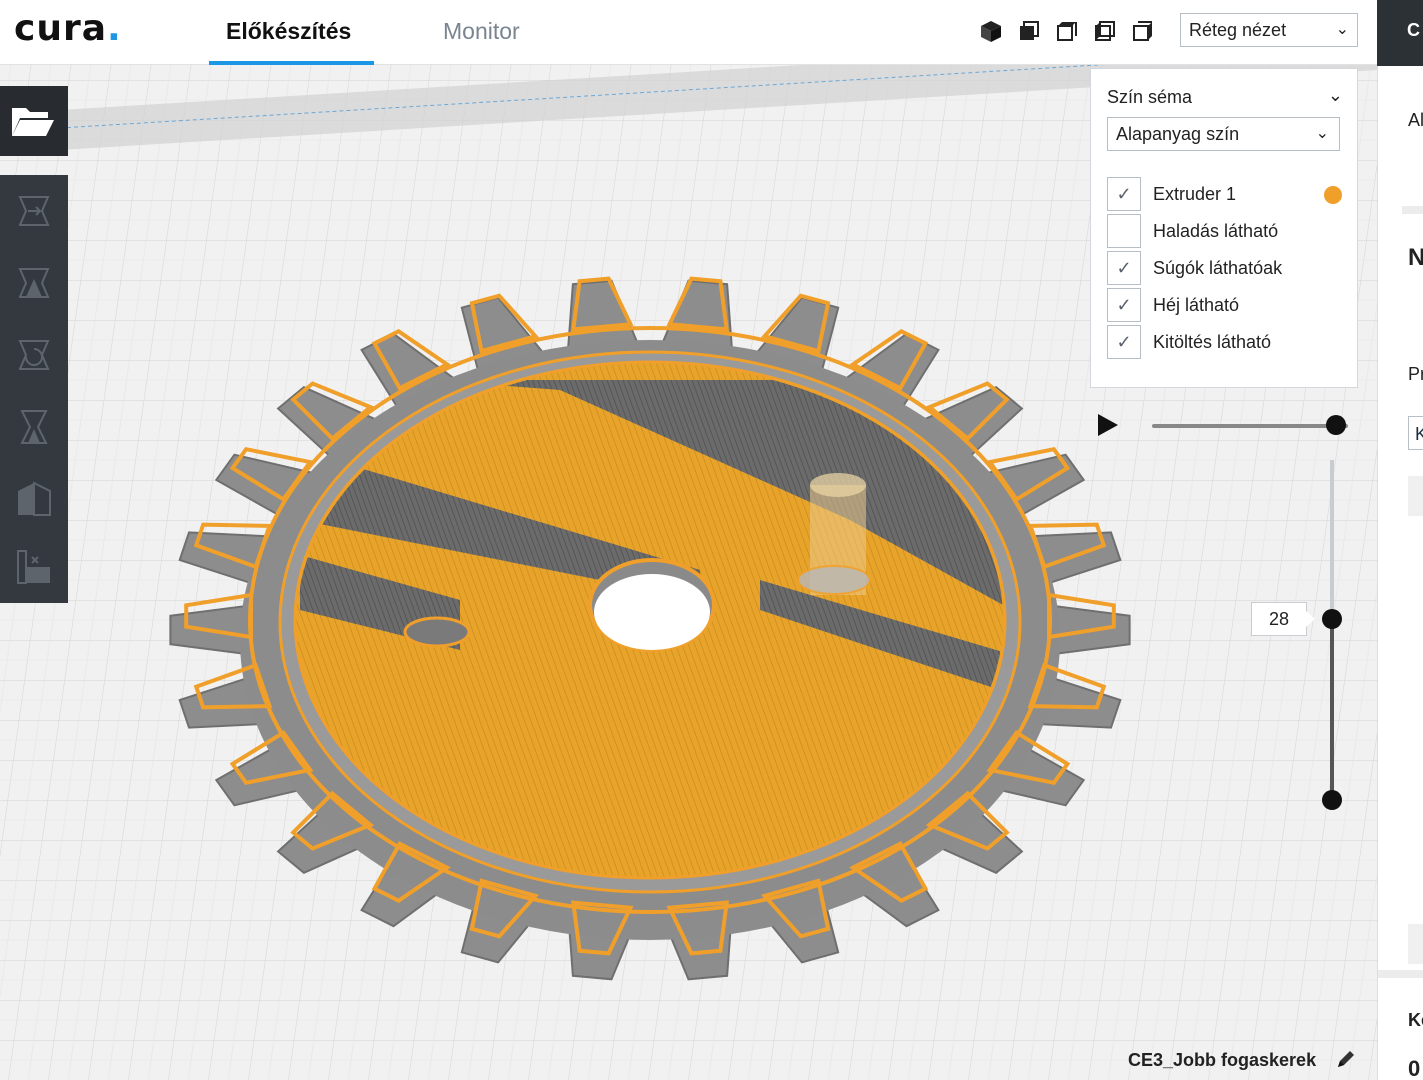  What do you see at coordinates (1413, 30) in the screenshot?
I see `print-settings-header-text: C` at bounding box center [1413, 30].